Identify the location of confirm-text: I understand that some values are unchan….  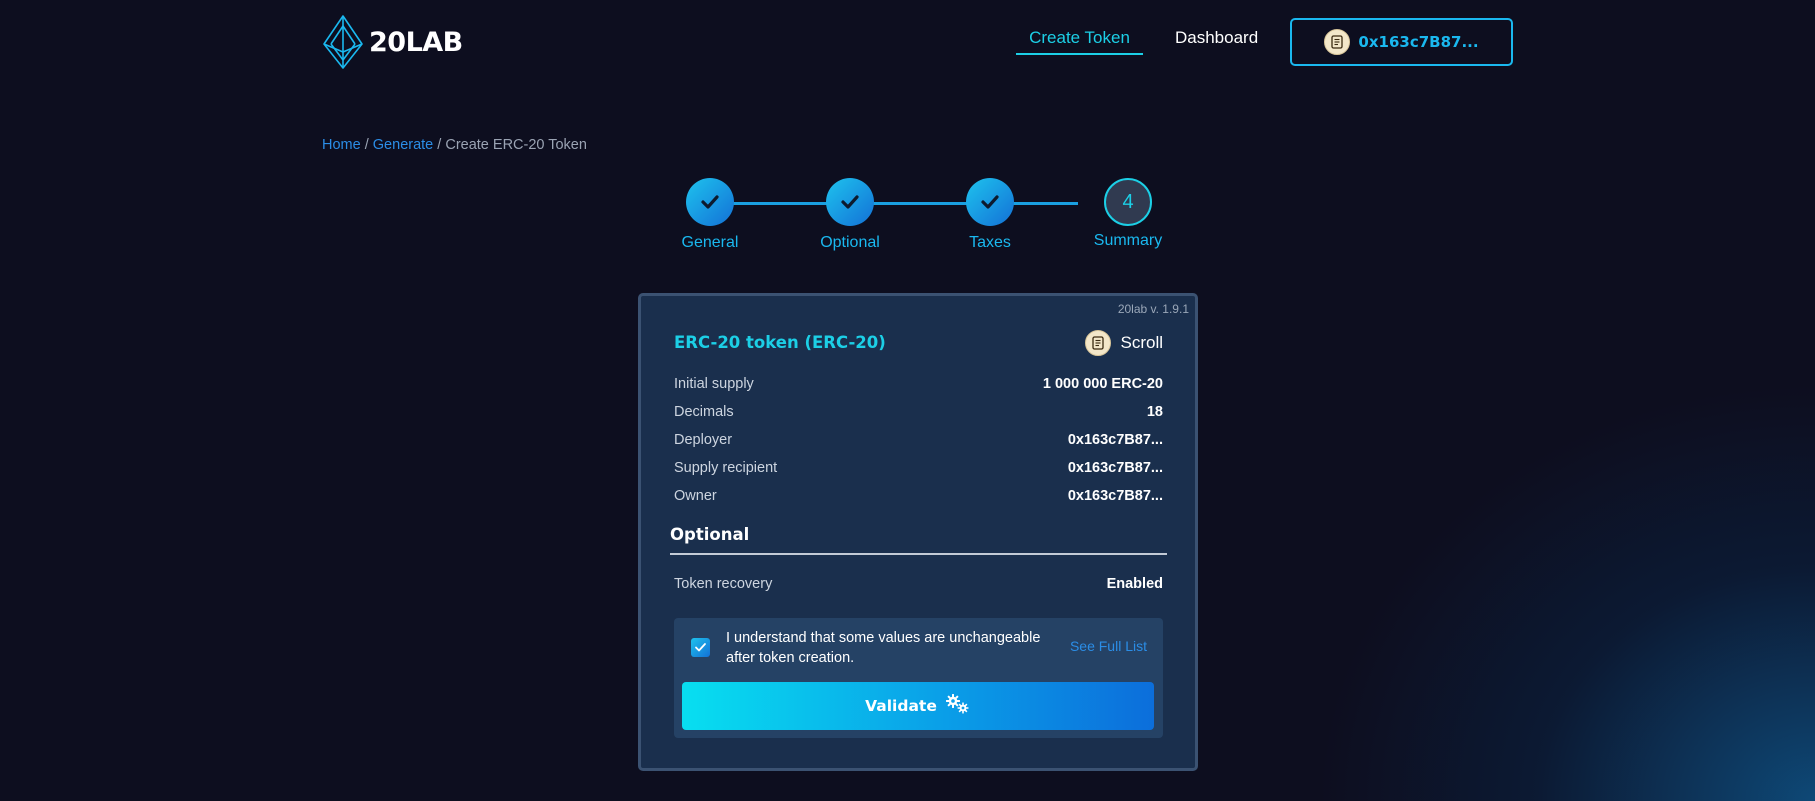
(883, 648).